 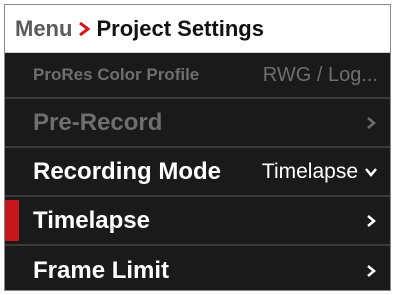 I want to click on selection-marker, so click(x=12, y=220).